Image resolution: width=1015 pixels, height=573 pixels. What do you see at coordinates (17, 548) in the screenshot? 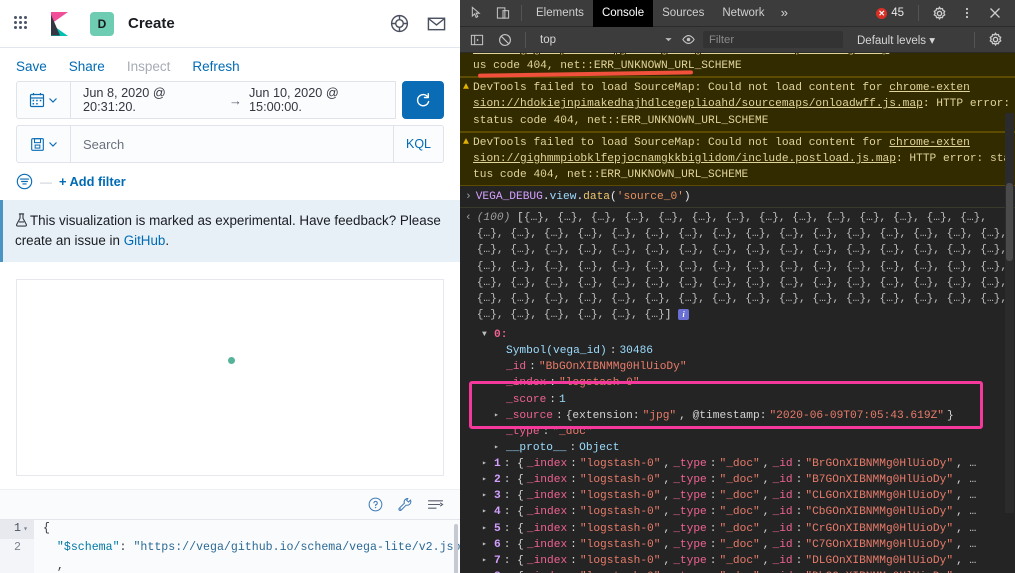
I see `editor-line-number: 2` at bounding box center [17, 548].